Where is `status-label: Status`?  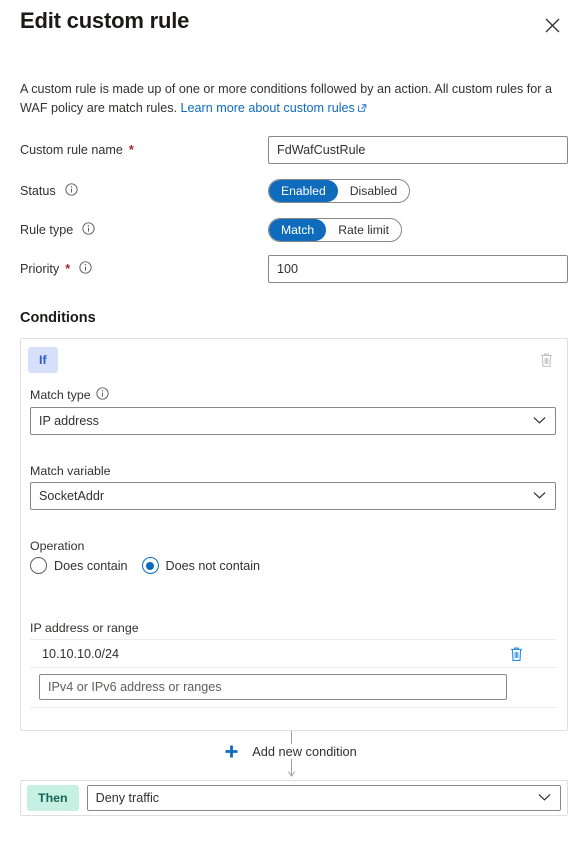
status-label: Status is located at coordinates (49, 191).